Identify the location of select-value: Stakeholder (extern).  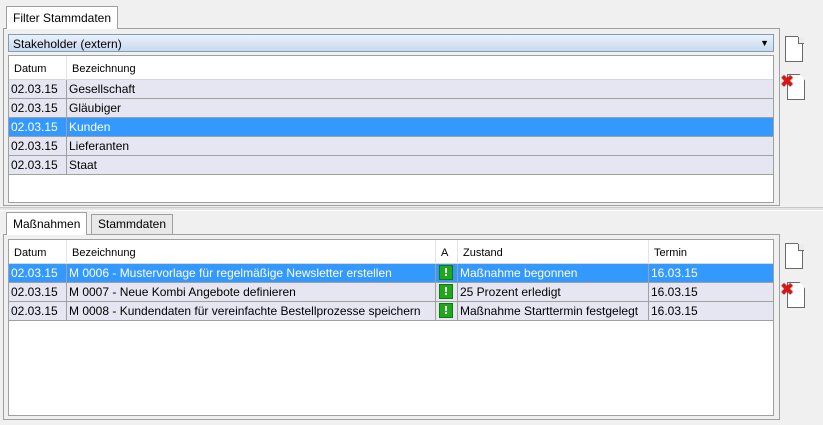
(67, 44).